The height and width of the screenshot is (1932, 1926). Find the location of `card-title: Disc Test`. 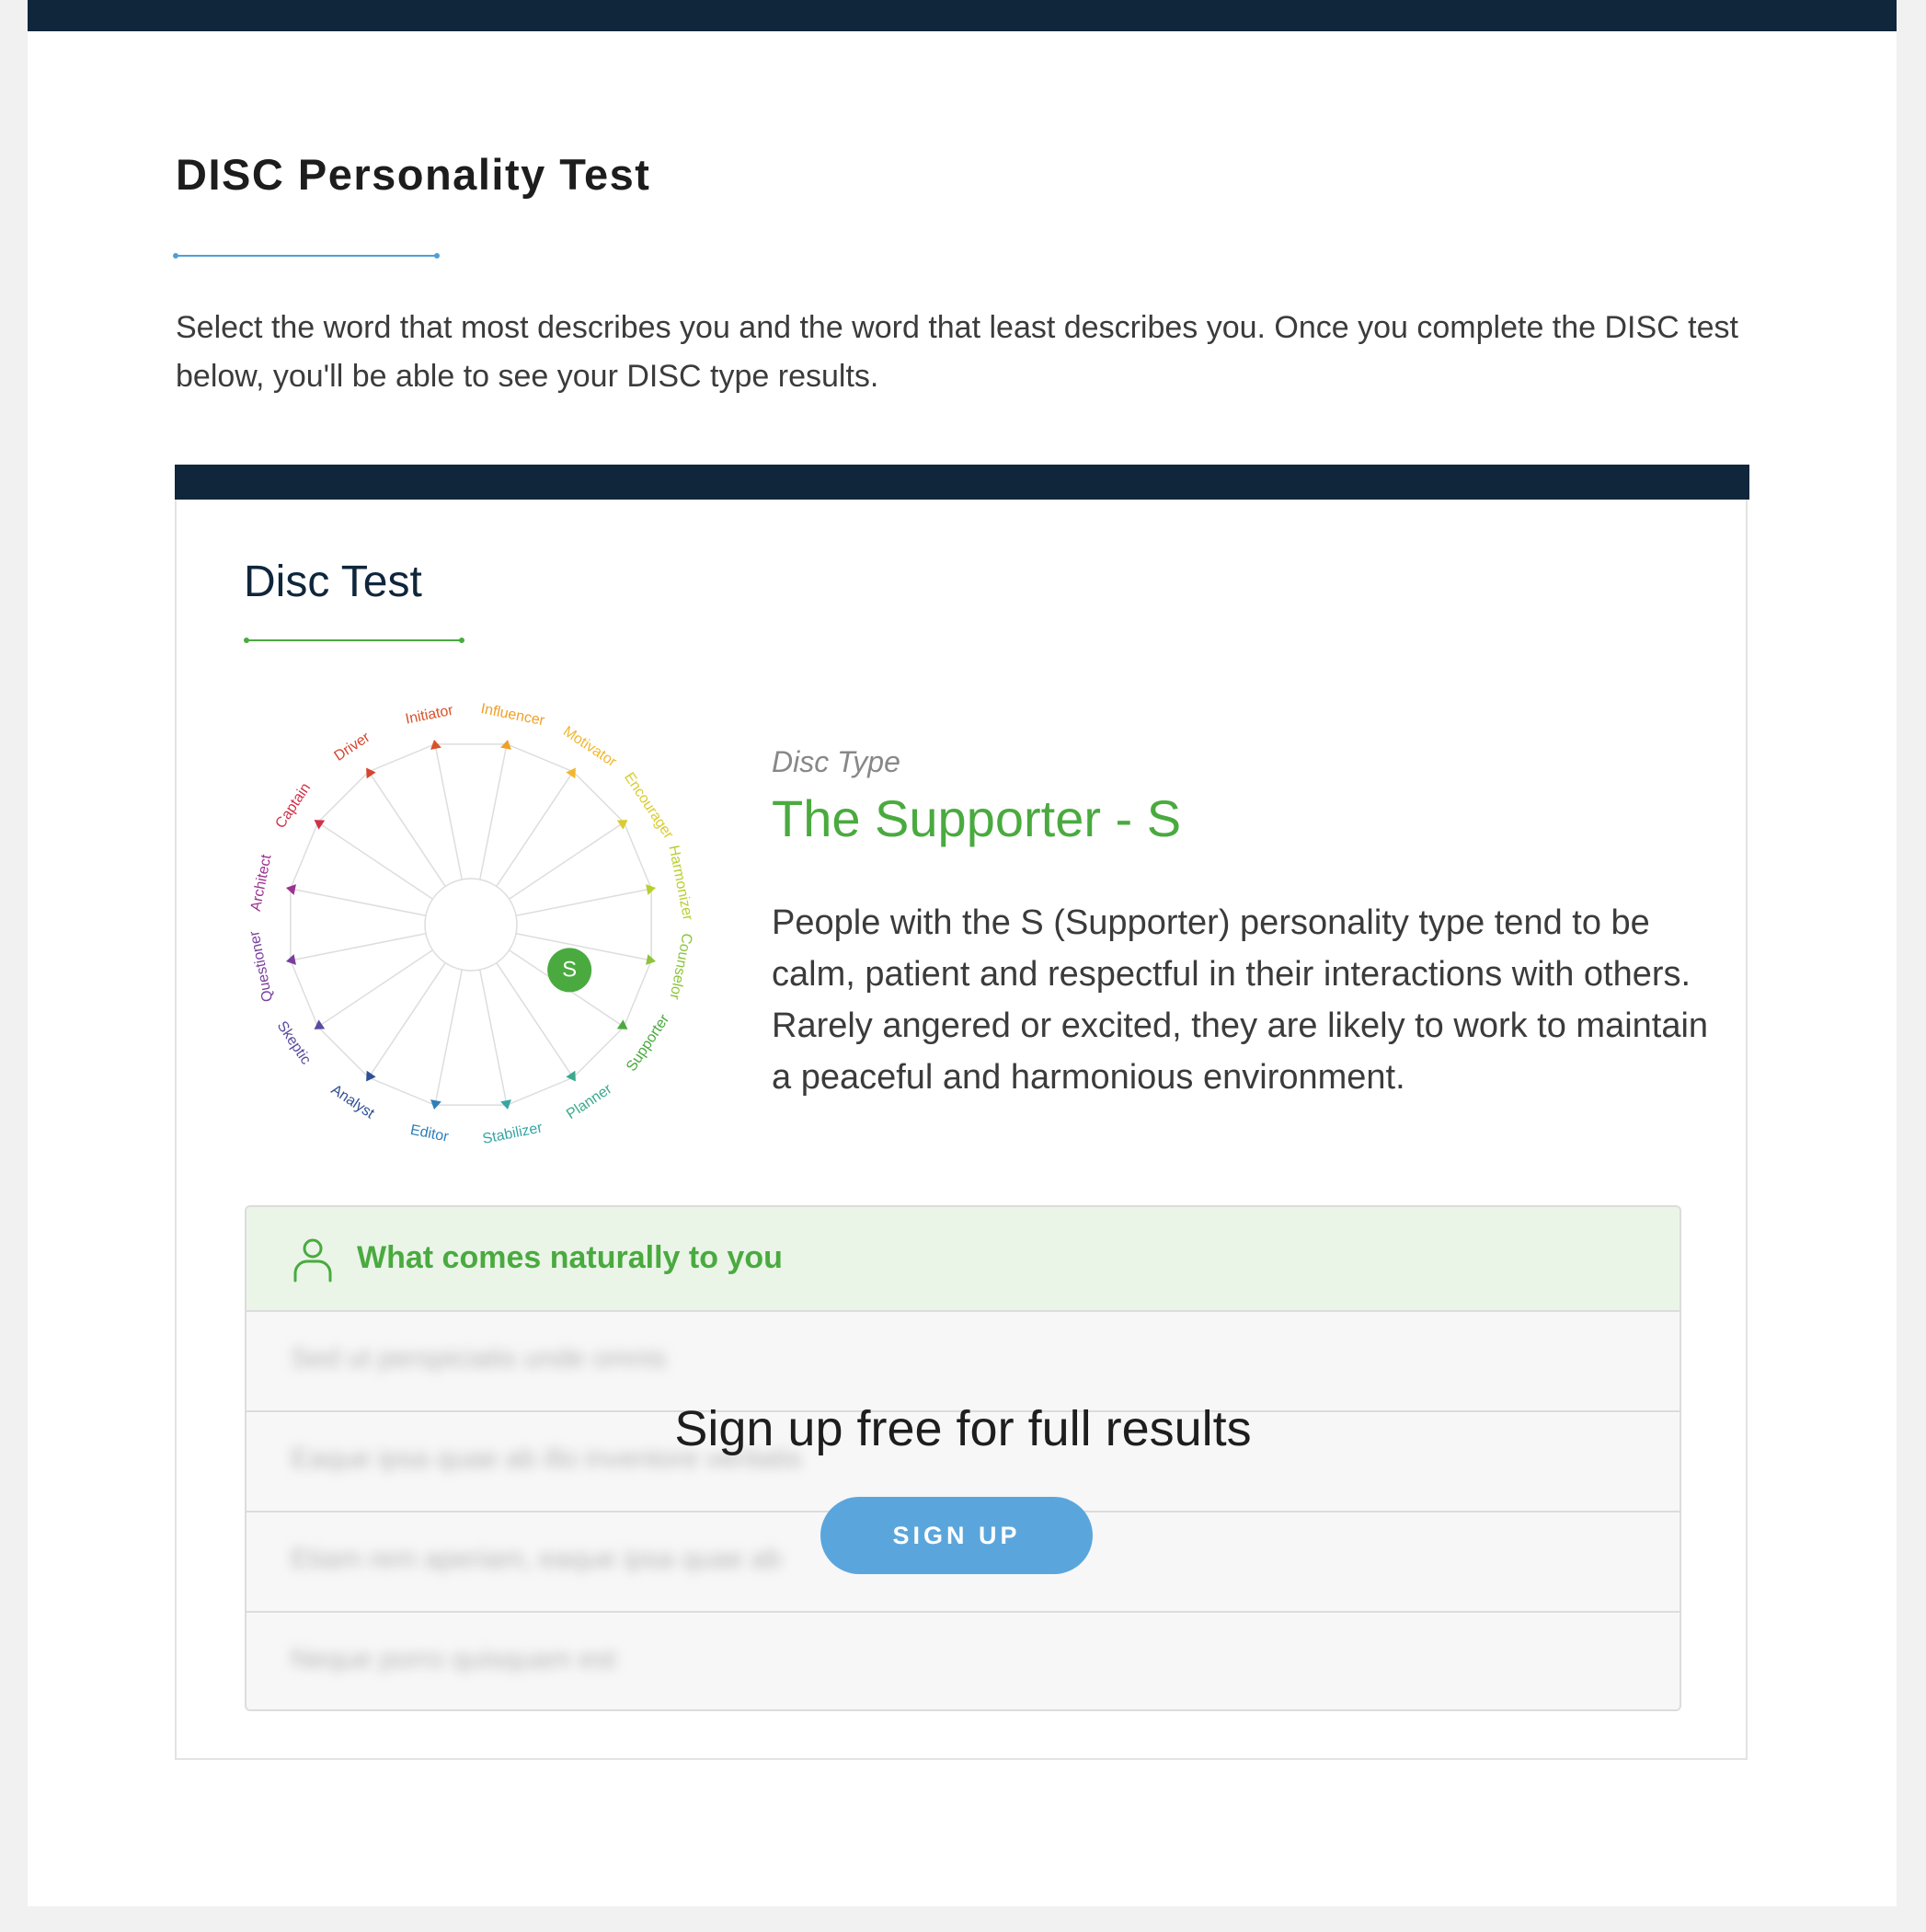

card-title: Disc Test is located at coordinates (333, 582).